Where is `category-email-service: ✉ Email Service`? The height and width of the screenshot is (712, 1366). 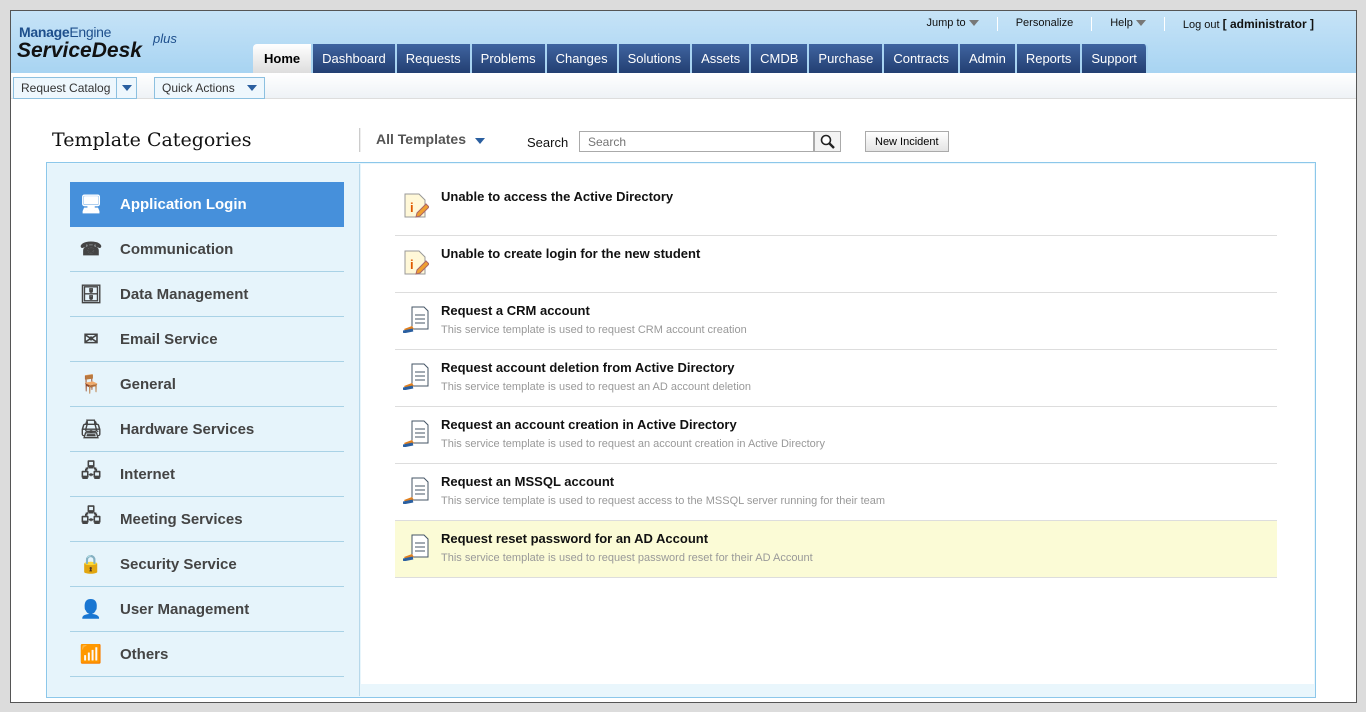
category-email-service: ✉ Email Service is located at coordinates (207, 339).